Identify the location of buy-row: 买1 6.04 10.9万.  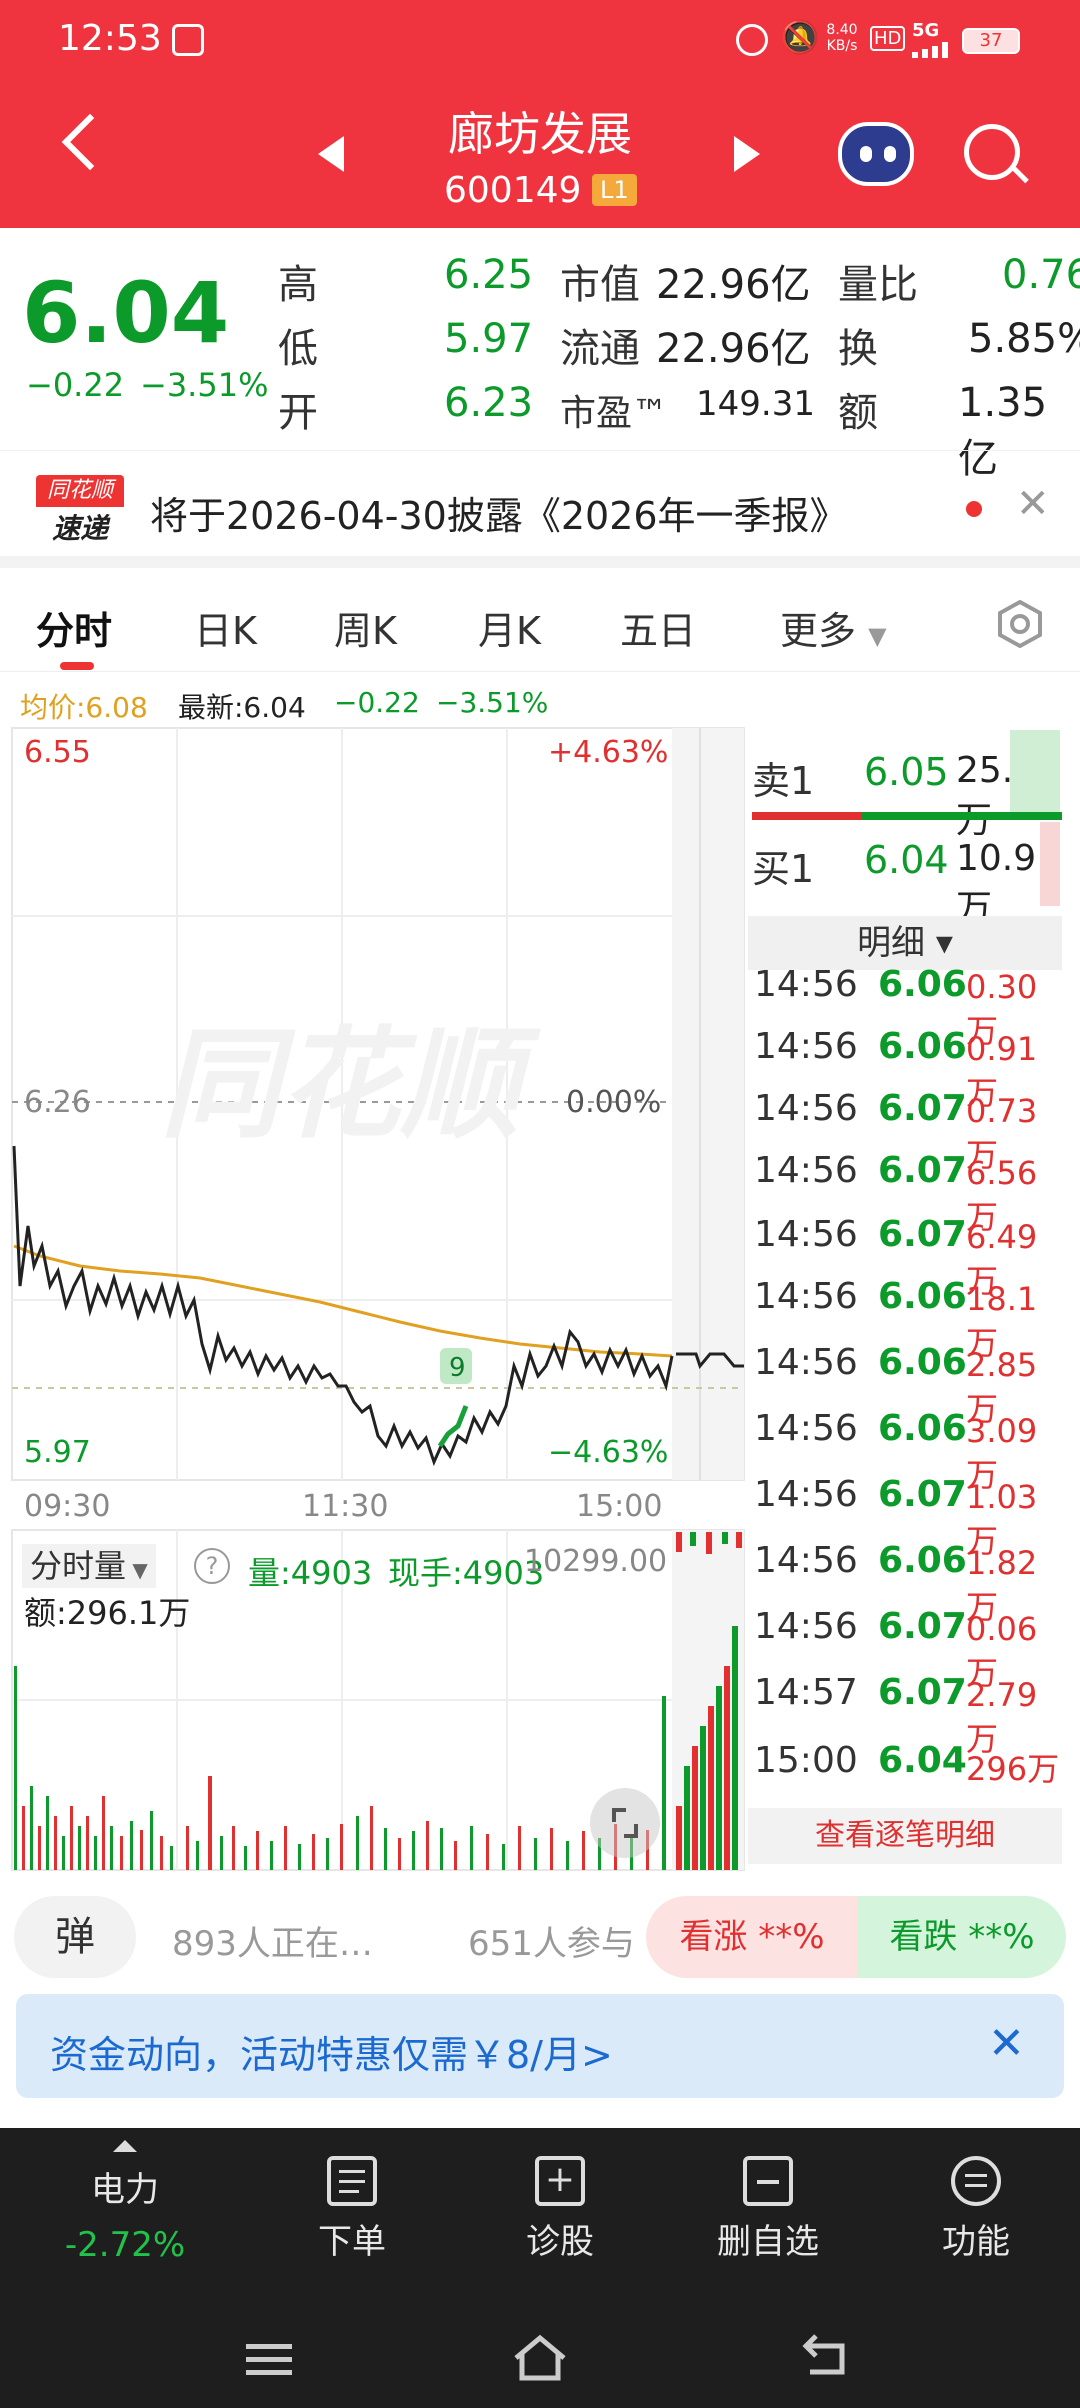
(907, 875).